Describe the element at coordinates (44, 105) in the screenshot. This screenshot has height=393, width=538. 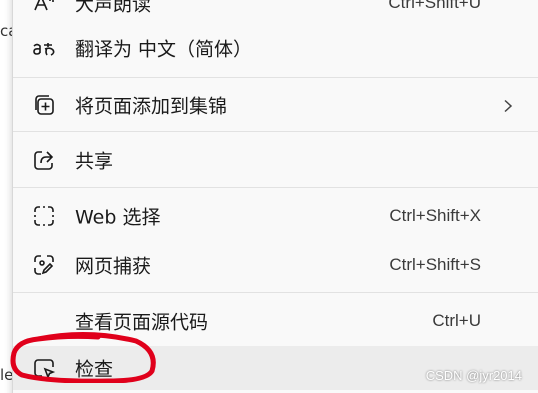
I see `collections-add-icon` at that location.